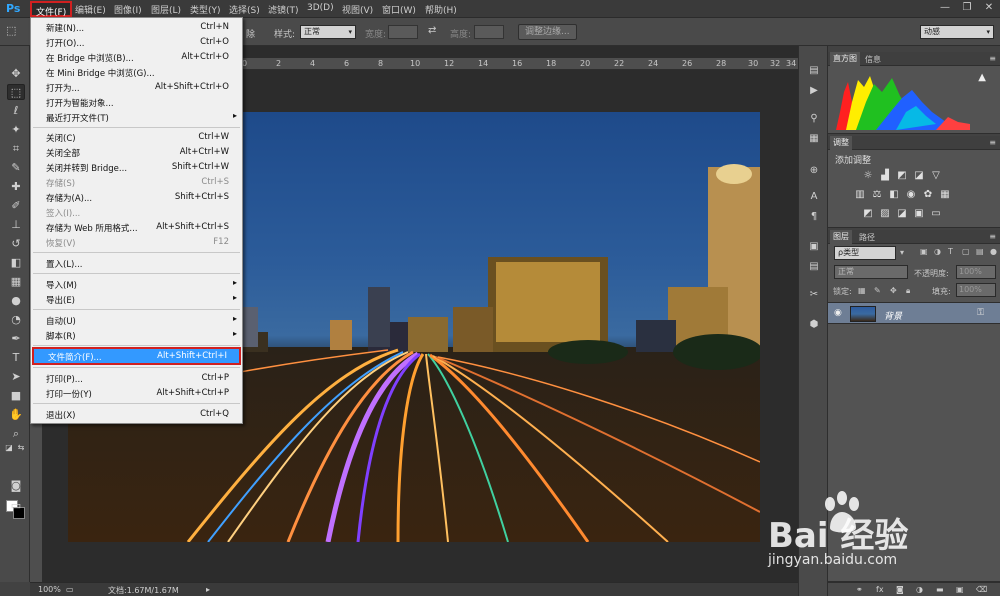 Image resolution: width=1000 pixels, height=596 pixels. What do you see at coordinates (90, 9) in the screenshot?
I see `menu-edit: 编辑(E)` at bounding box center [90, 9].